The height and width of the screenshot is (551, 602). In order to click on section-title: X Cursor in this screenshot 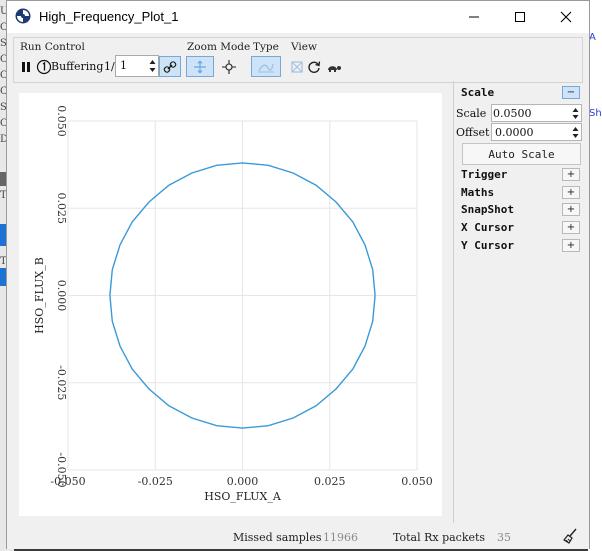, I will do `click(487, 227)`.